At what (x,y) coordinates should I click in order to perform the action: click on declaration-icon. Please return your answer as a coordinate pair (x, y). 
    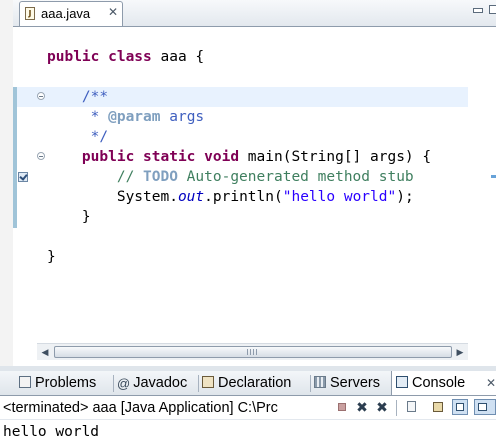
    Looking at the image, I should click on (208, 382).